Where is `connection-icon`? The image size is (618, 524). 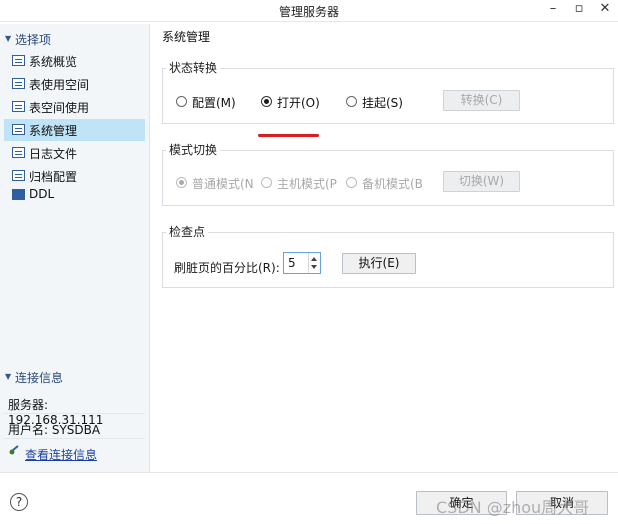
connection-icon is located at coordinates (14, 450).